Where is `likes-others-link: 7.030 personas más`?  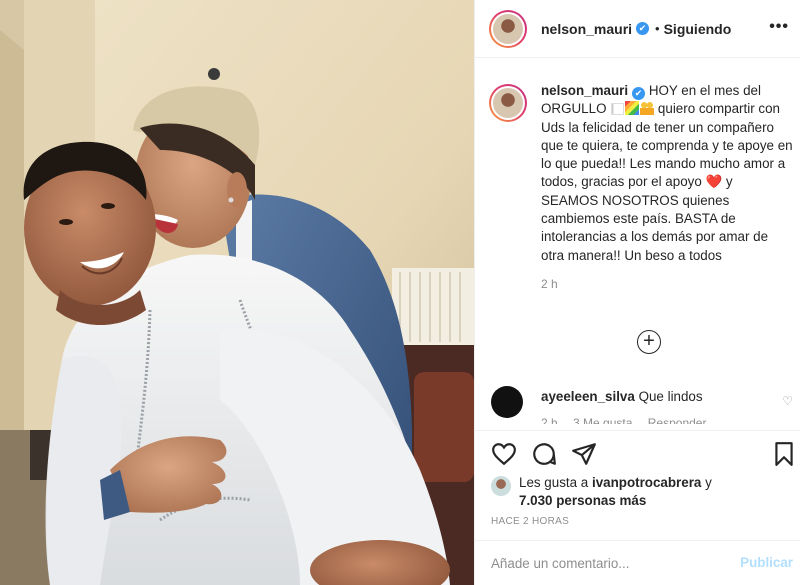 likes-others-link: 7.030 personas más is located at coordinates (582, 500).